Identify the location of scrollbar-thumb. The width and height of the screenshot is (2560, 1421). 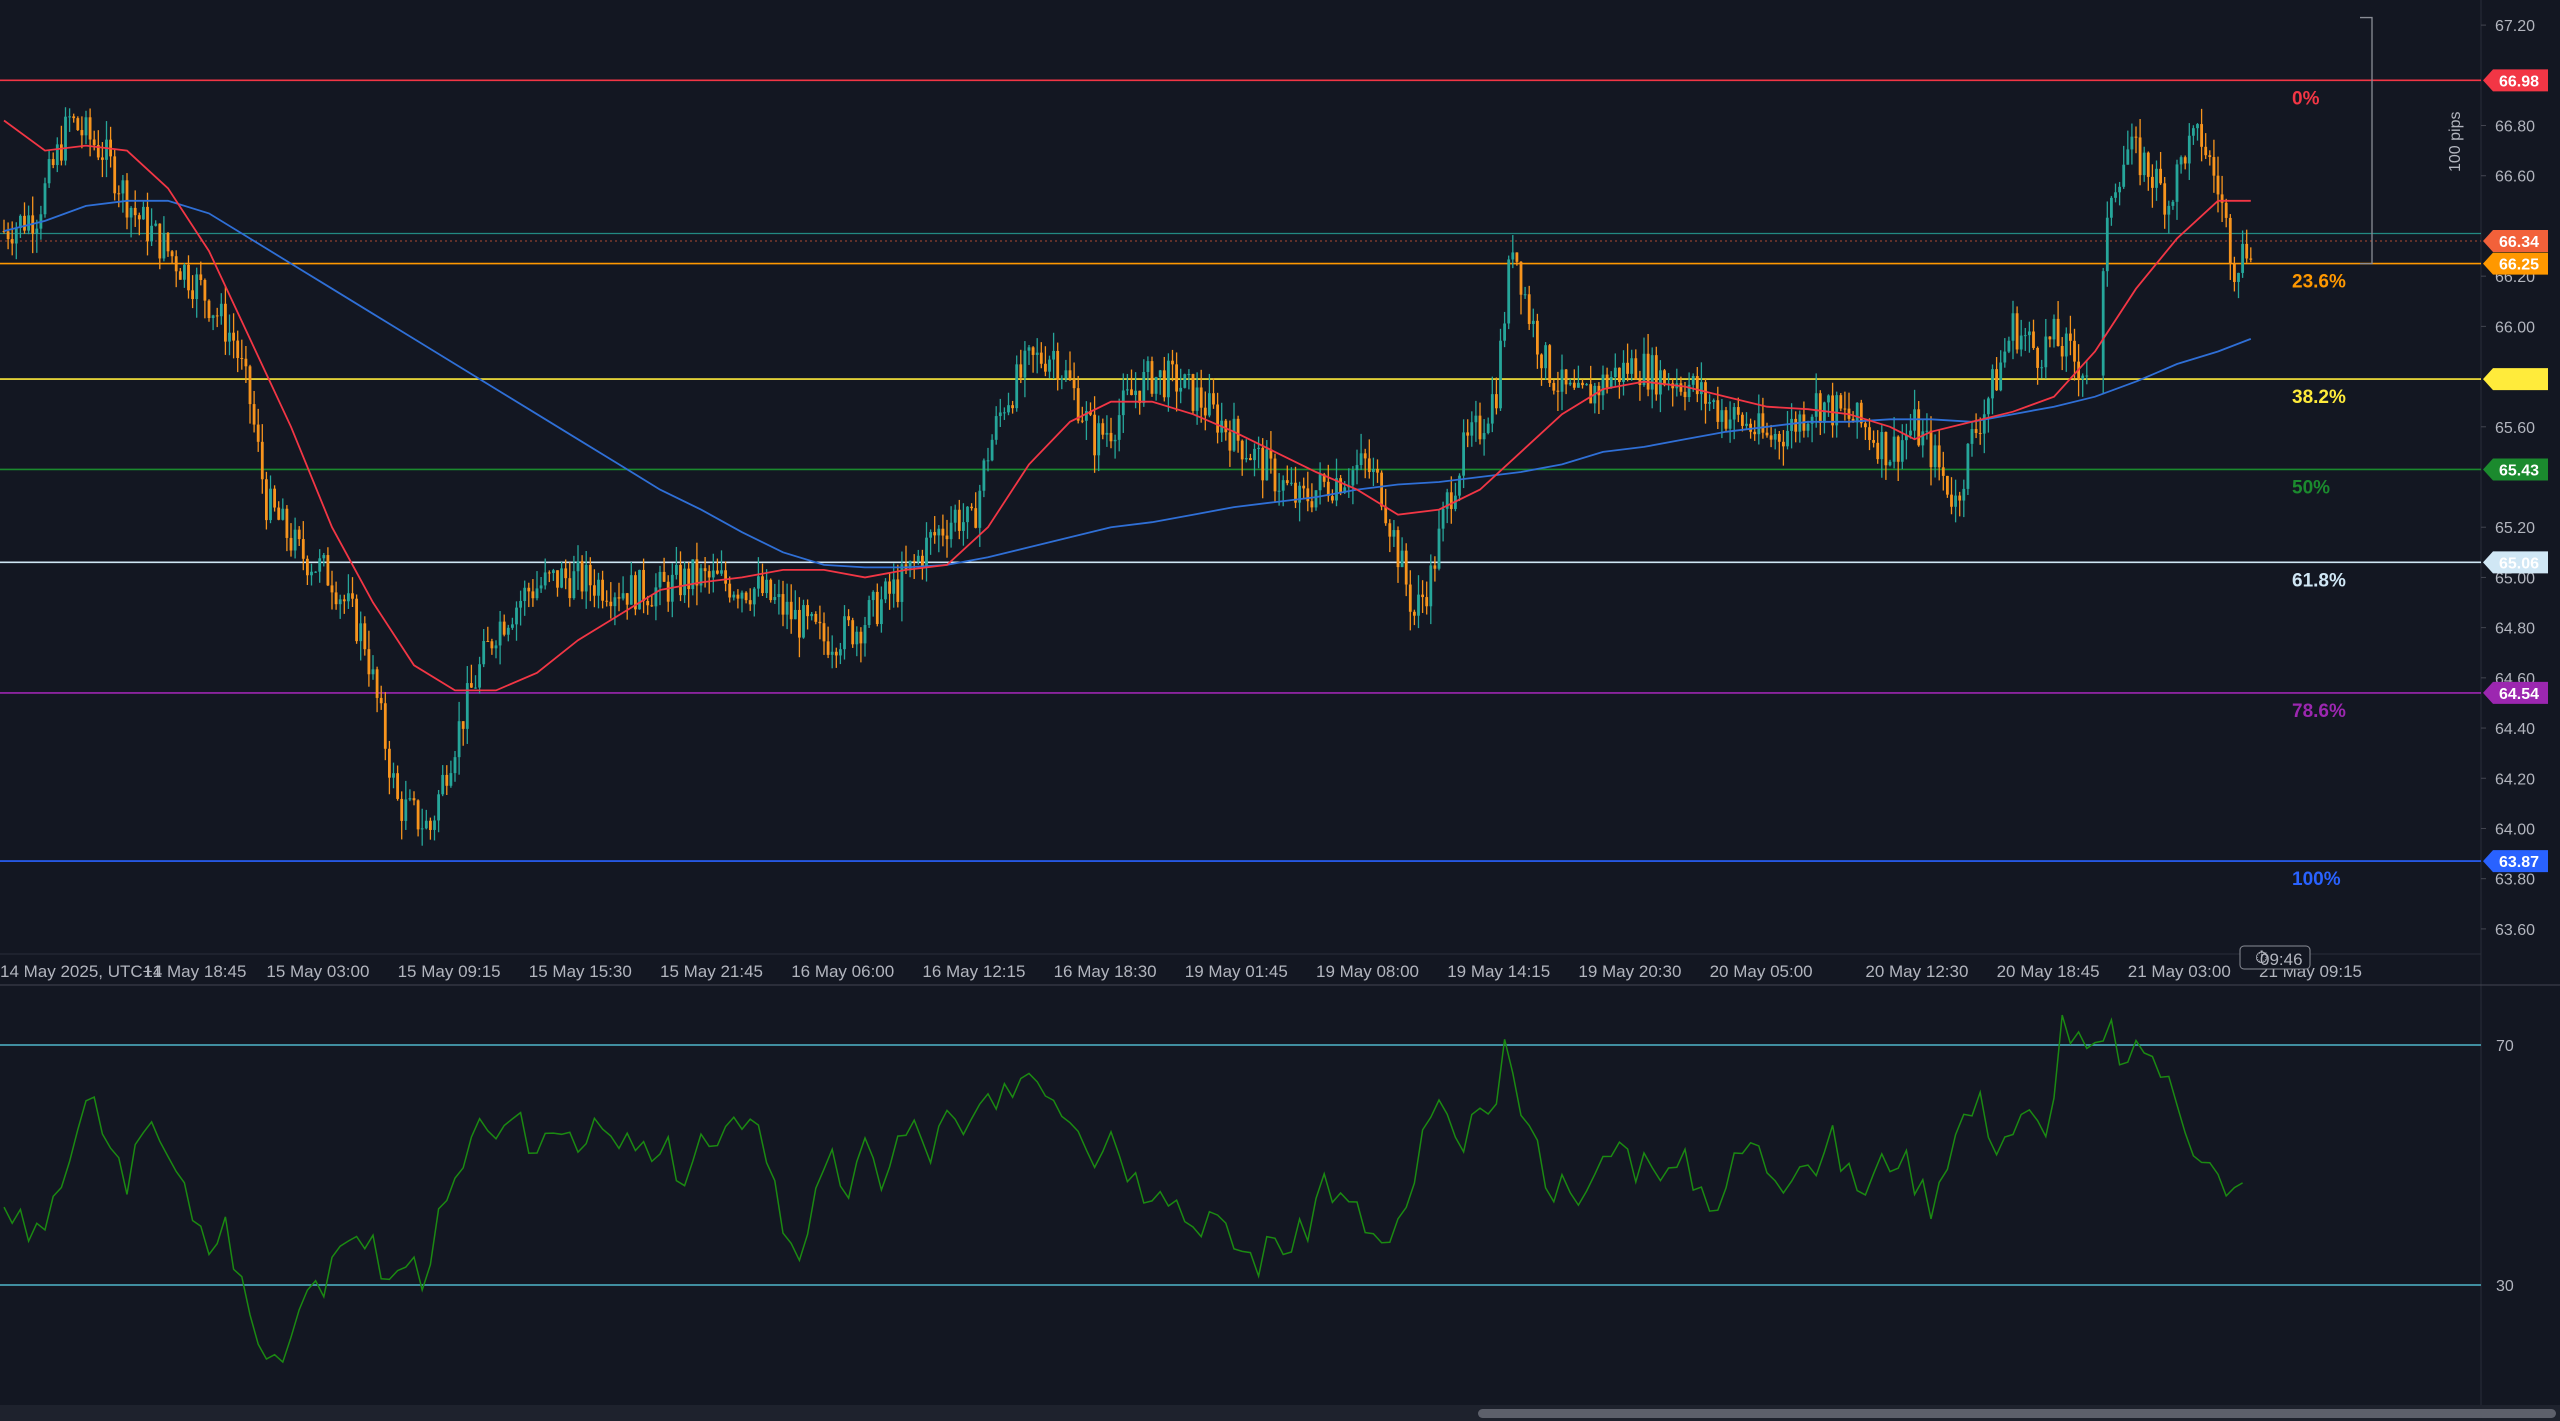
(2017, 1413).